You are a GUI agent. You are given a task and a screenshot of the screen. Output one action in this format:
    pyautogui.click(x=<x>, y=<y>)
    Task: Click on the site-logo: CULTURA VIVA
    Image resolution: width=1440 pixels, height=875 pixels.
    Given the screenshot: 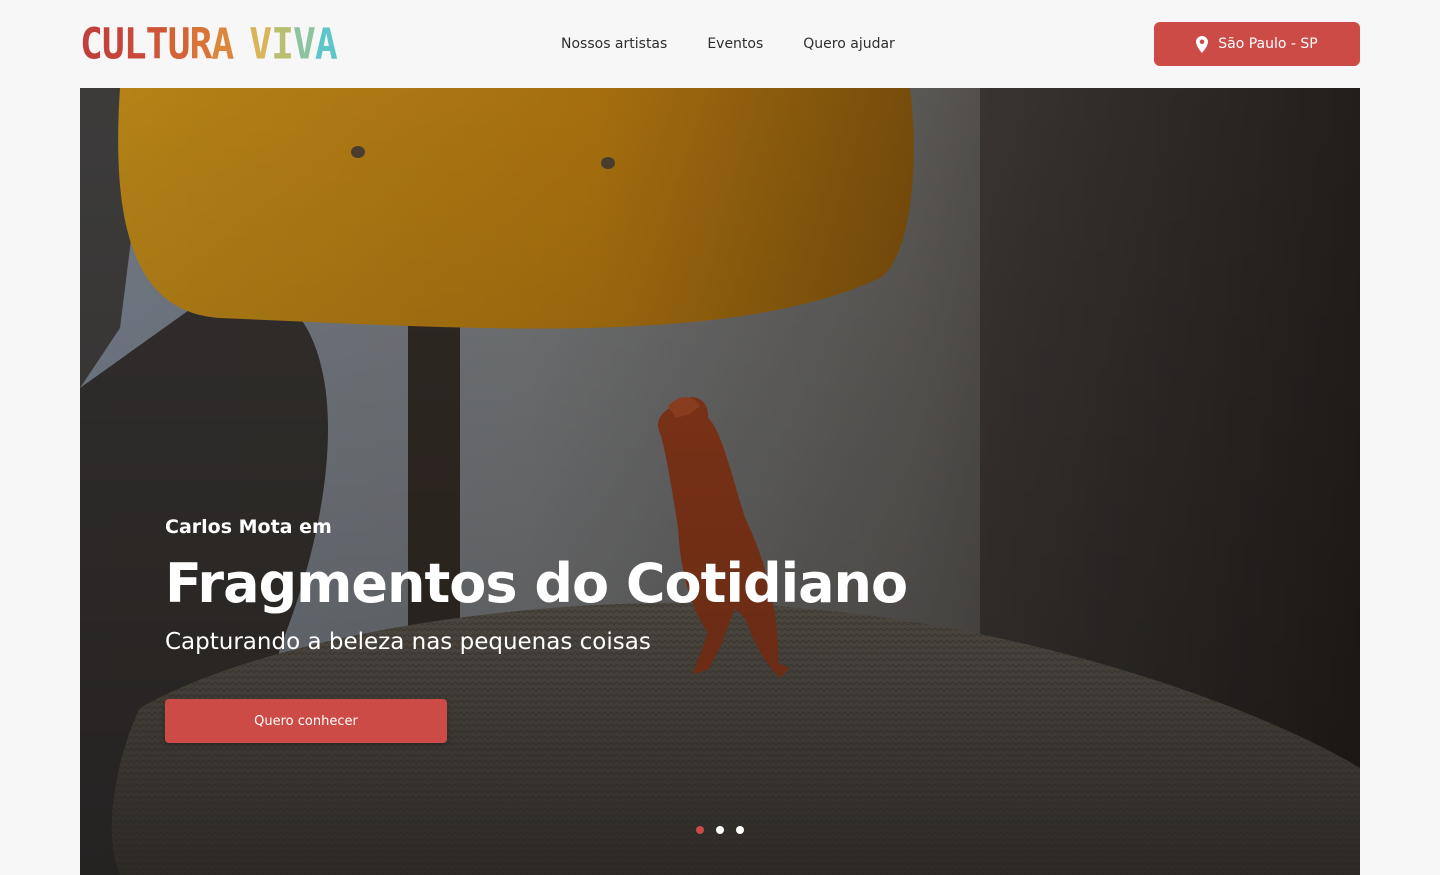 What is the action you would take?
    pyautogui.click(x=209, y=44)
    